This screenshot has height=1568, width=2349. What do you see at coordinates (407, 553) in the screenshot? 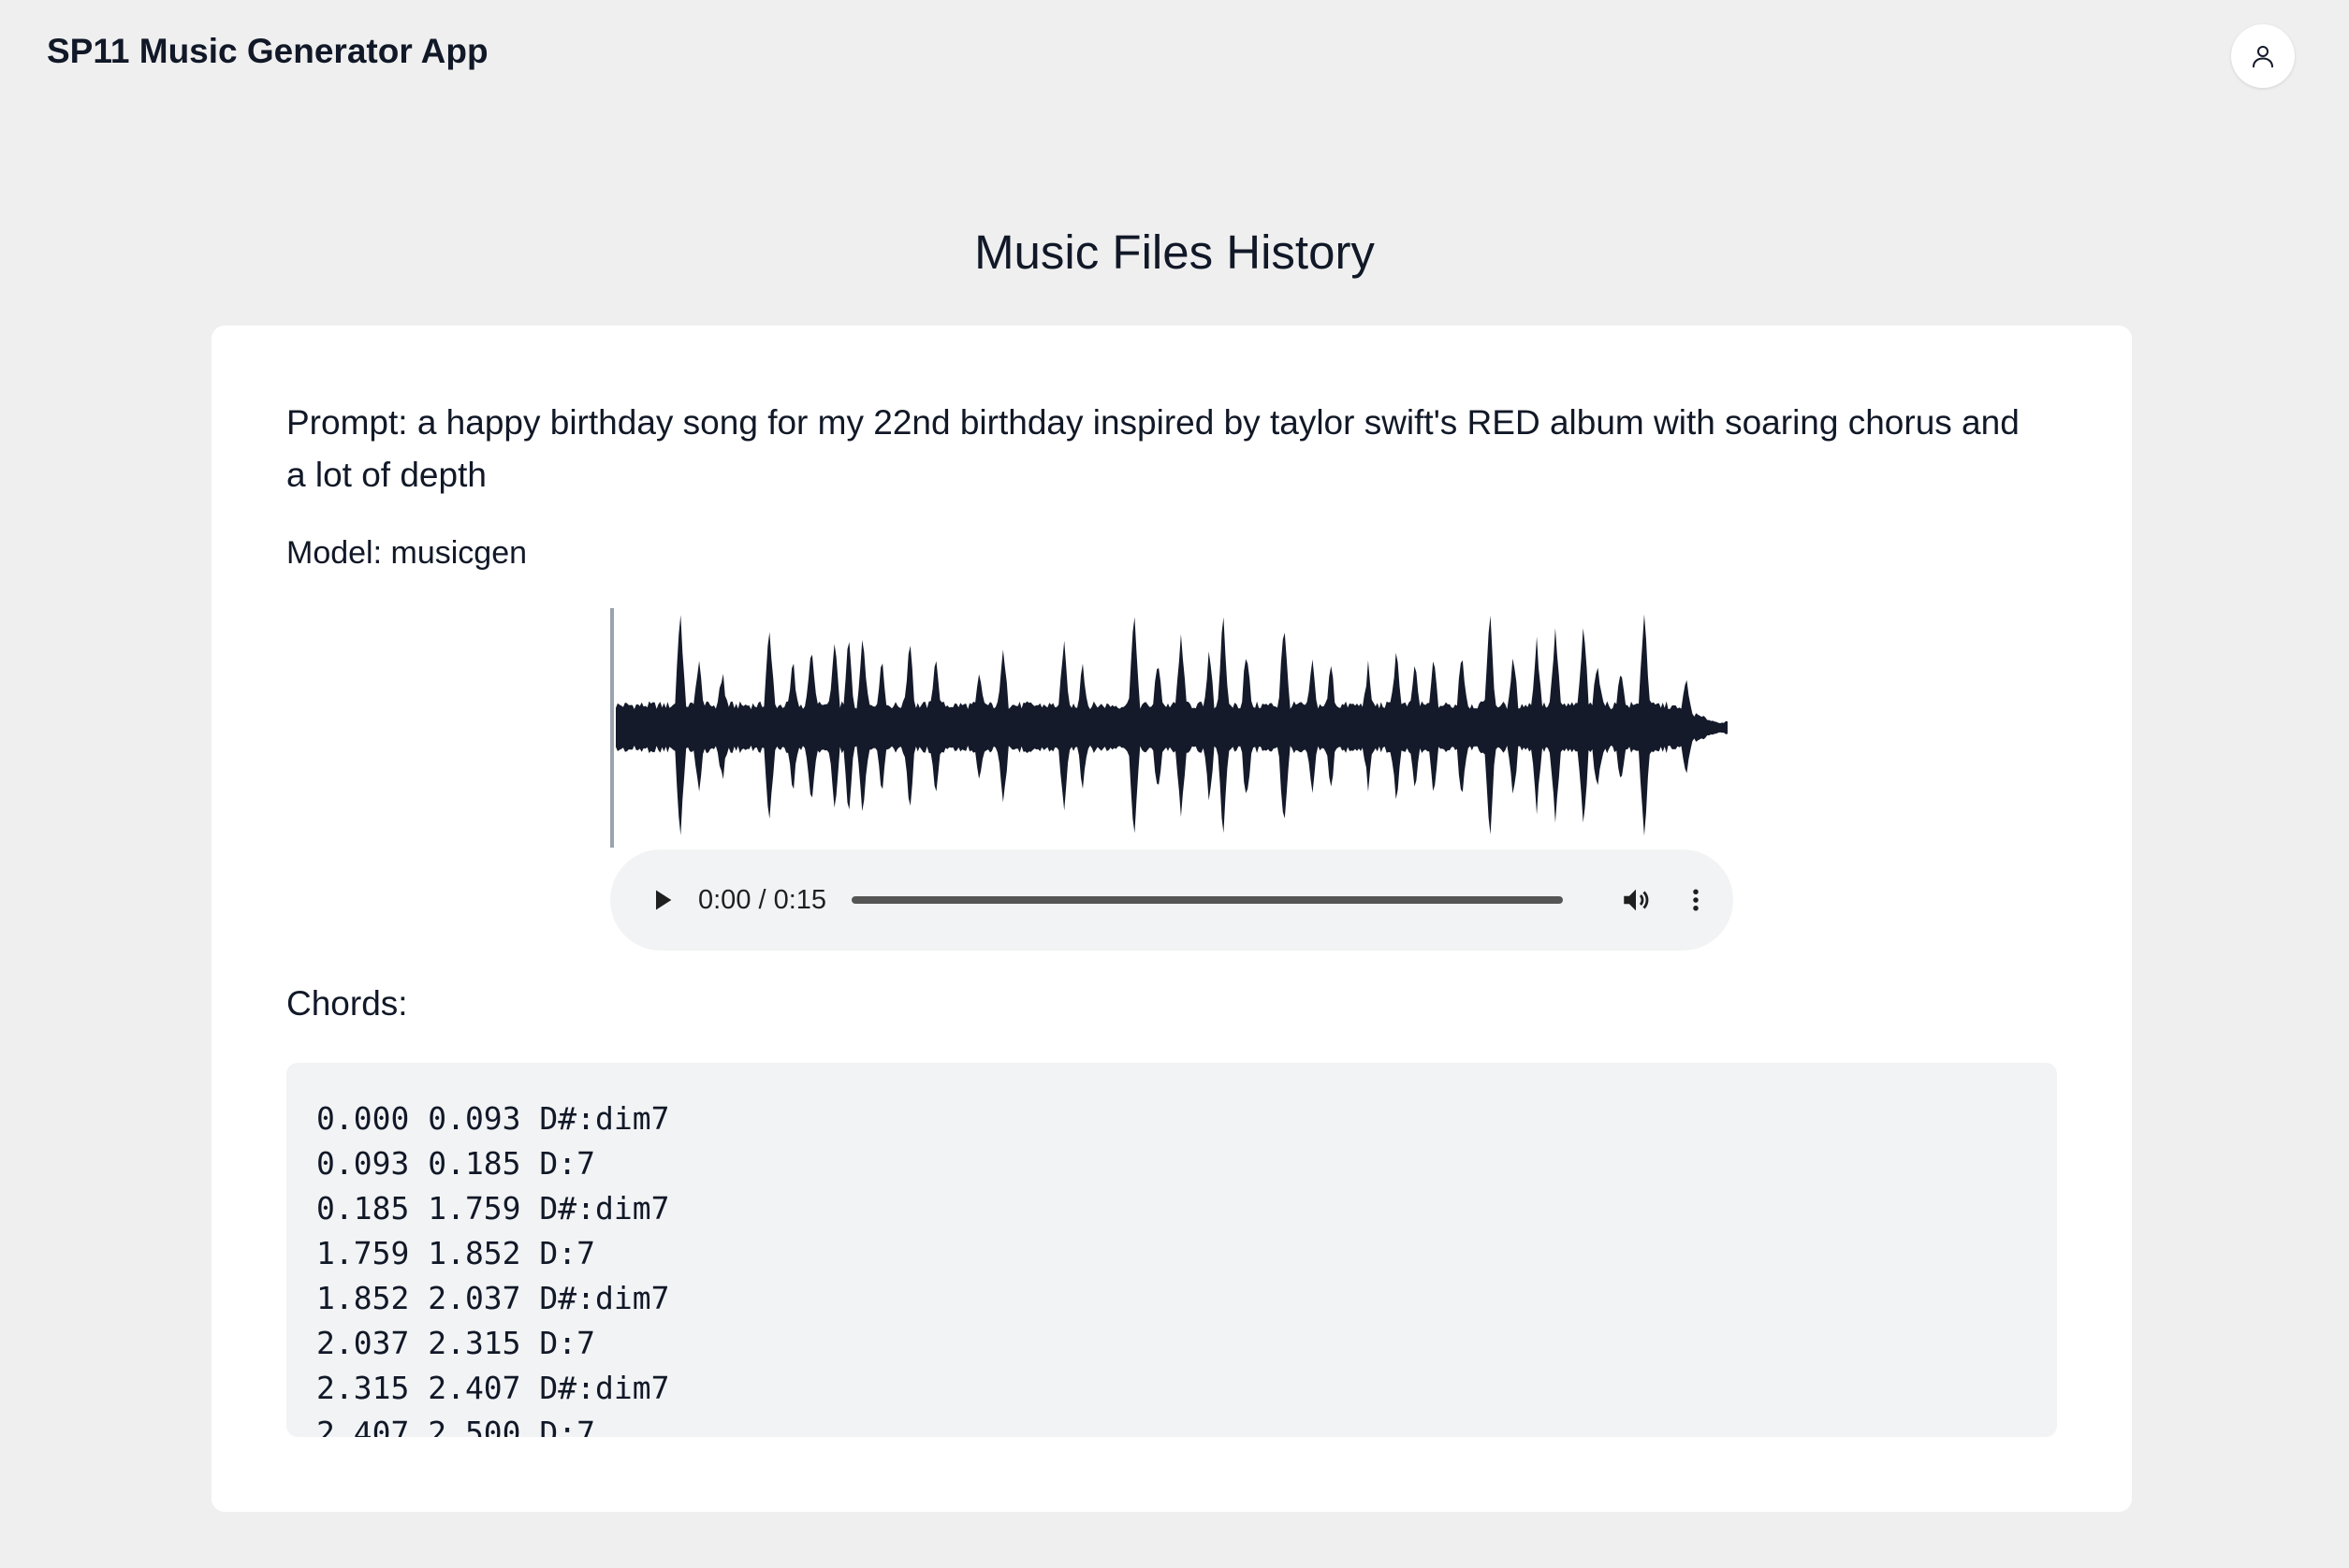
I see `model-label: Model: musicgen` at bounding box center [407, 553].